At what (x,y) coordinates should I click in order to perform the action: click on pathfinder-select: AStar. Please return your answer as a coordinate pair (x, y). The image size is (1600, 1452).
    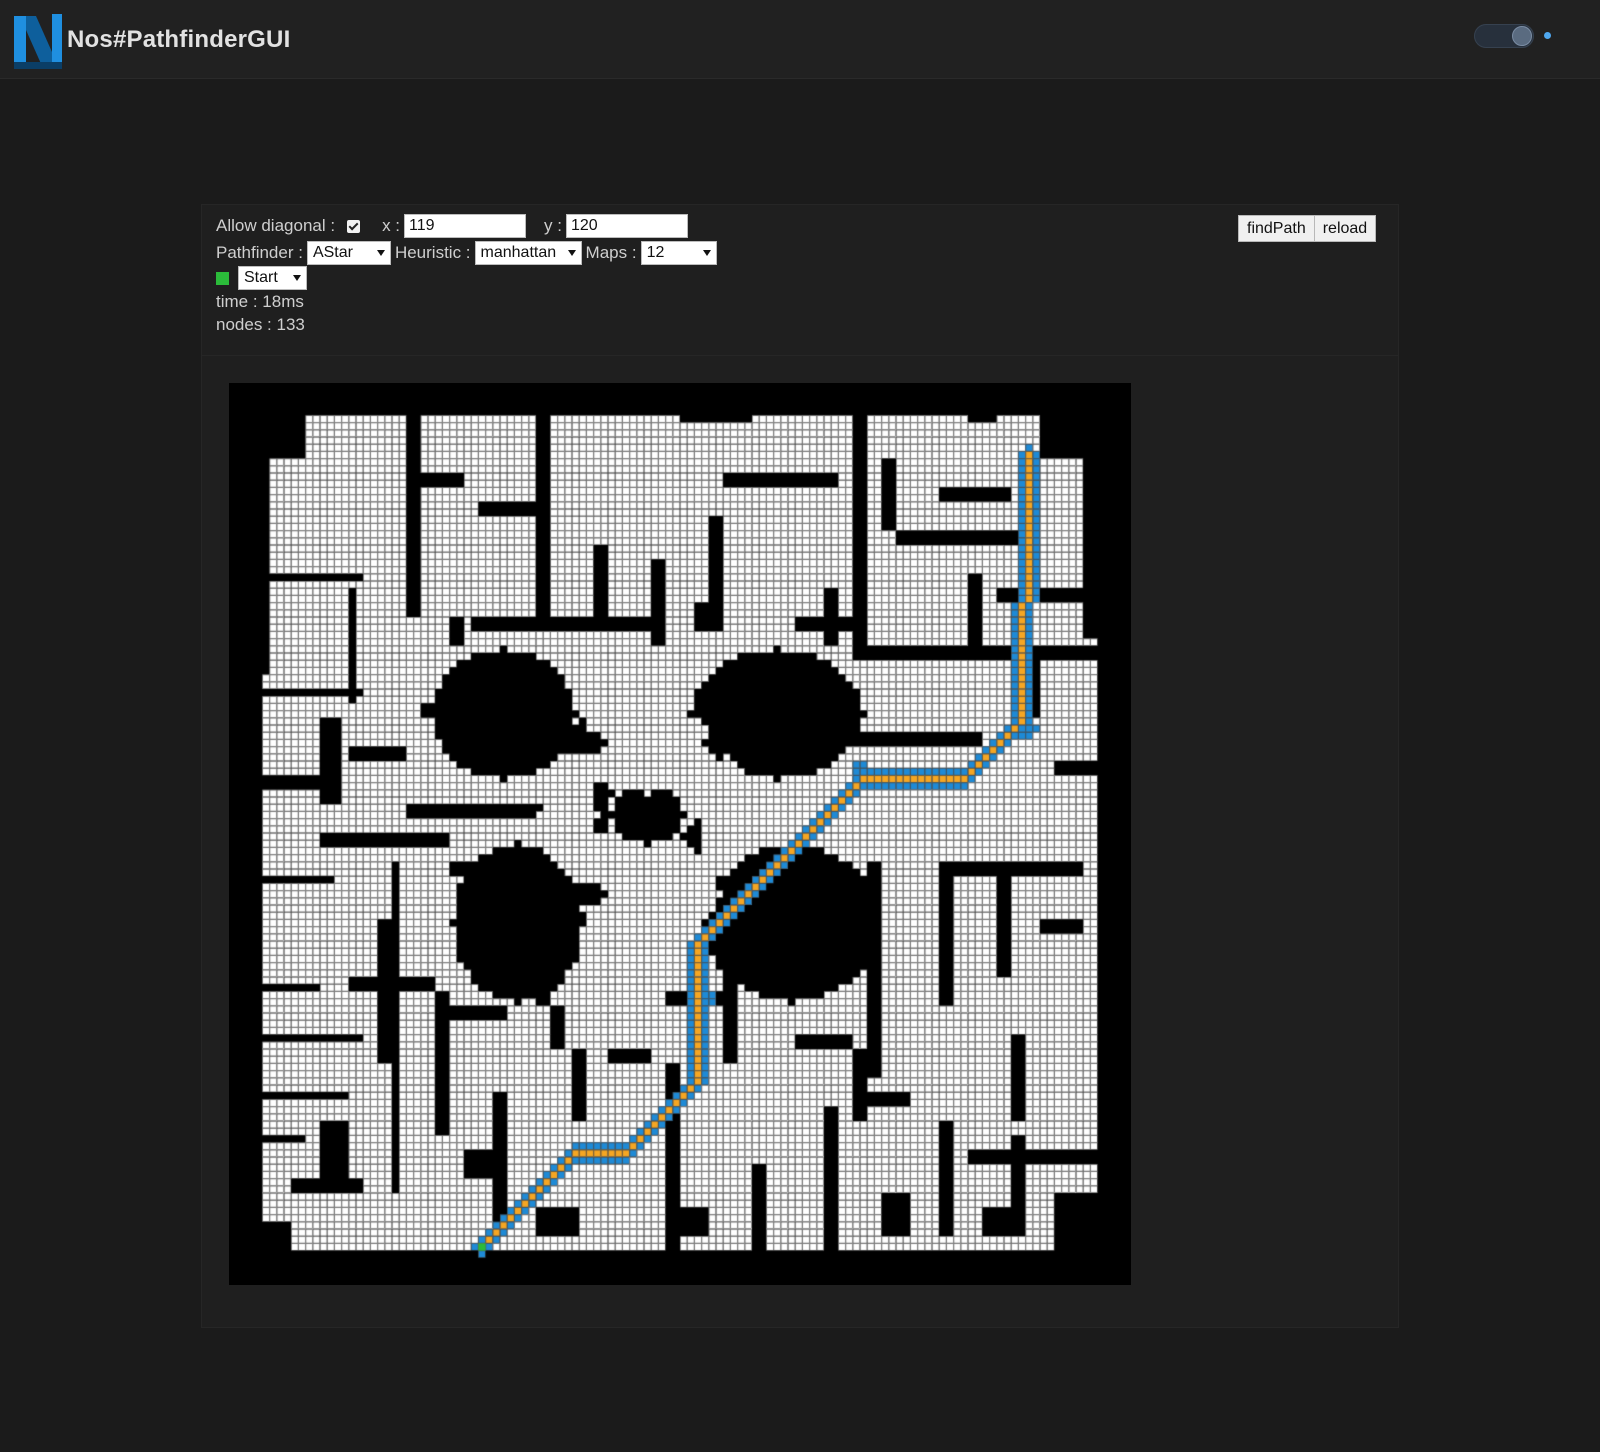
    Looking at the image, I should click on (348, 253).